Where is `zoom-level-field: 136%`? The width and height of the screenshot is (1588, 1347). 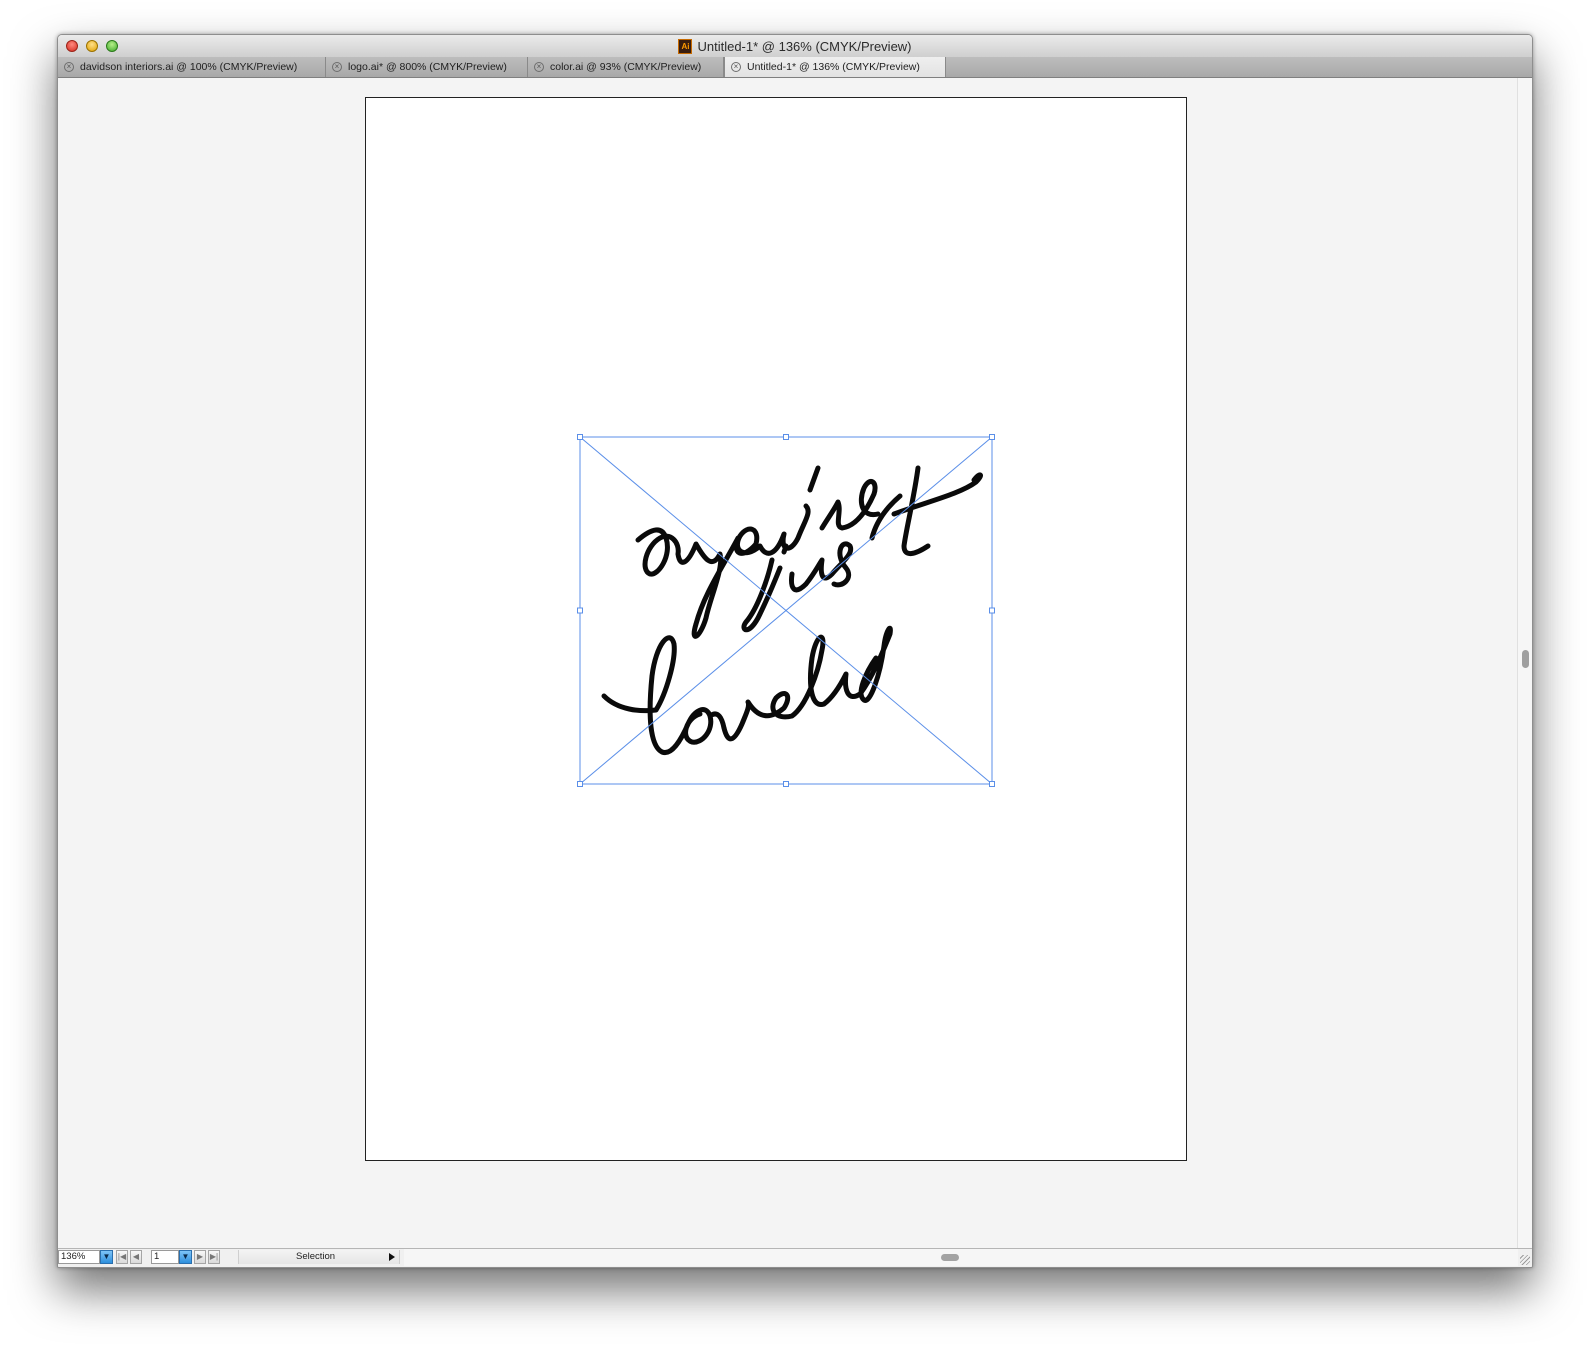 zoom-level-field: 136% is located at coordinates (79, 1257).